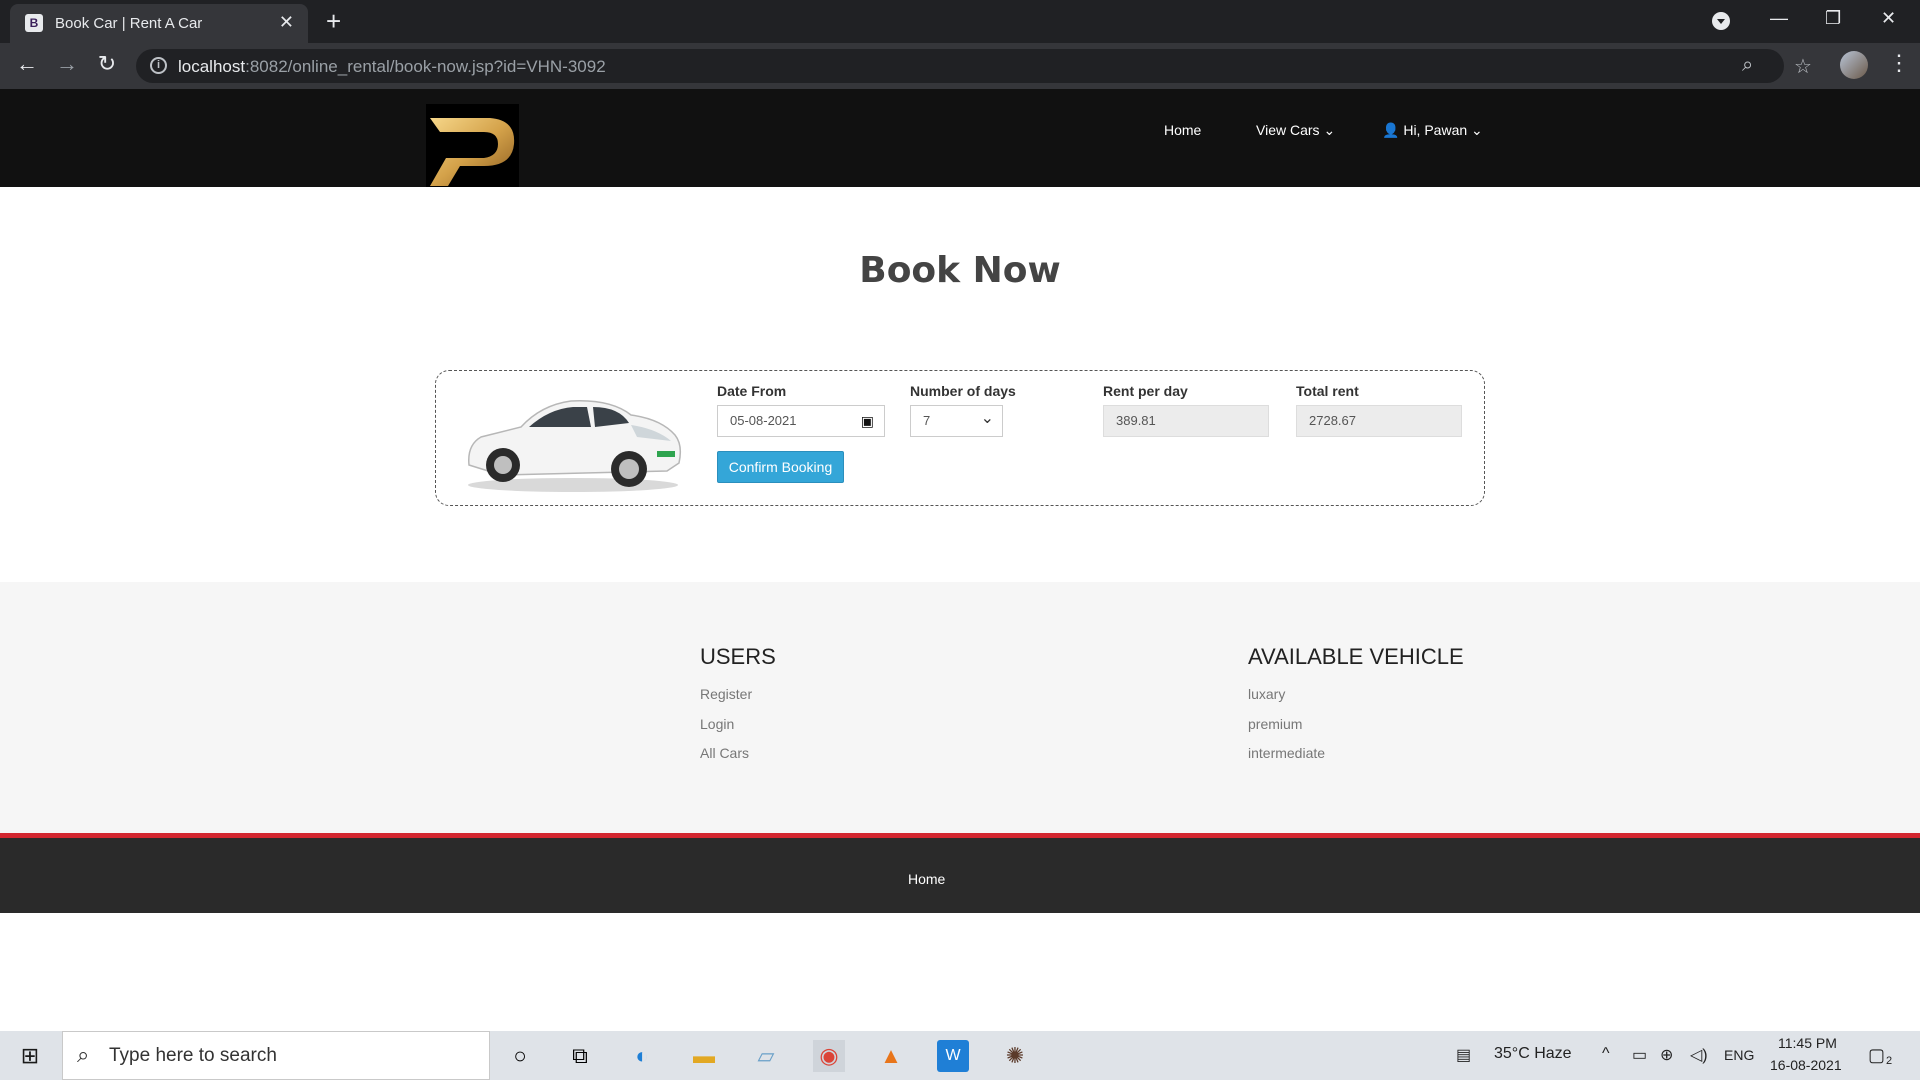 This screenshot has width=1920, height=1080. What do you see at coordinates (1145, 391) in the screenshot?
I see `rent-per-day-label: Rent per day` at bounding box center [1145, 391].